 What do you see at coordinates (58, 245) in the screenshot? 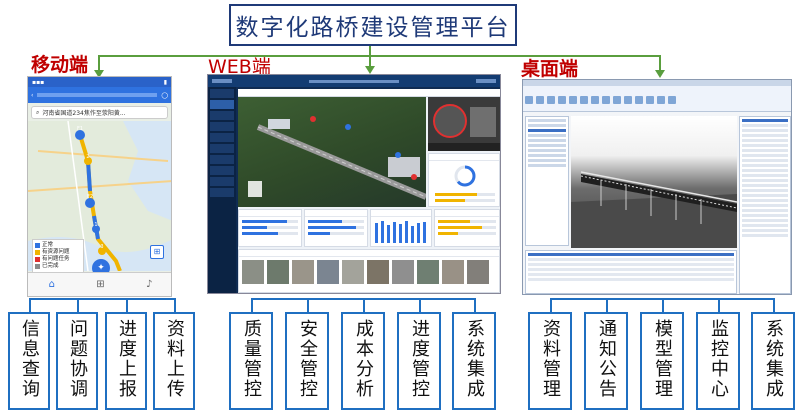
I see `legend-item: 正常` at bounding box center [58, 245].